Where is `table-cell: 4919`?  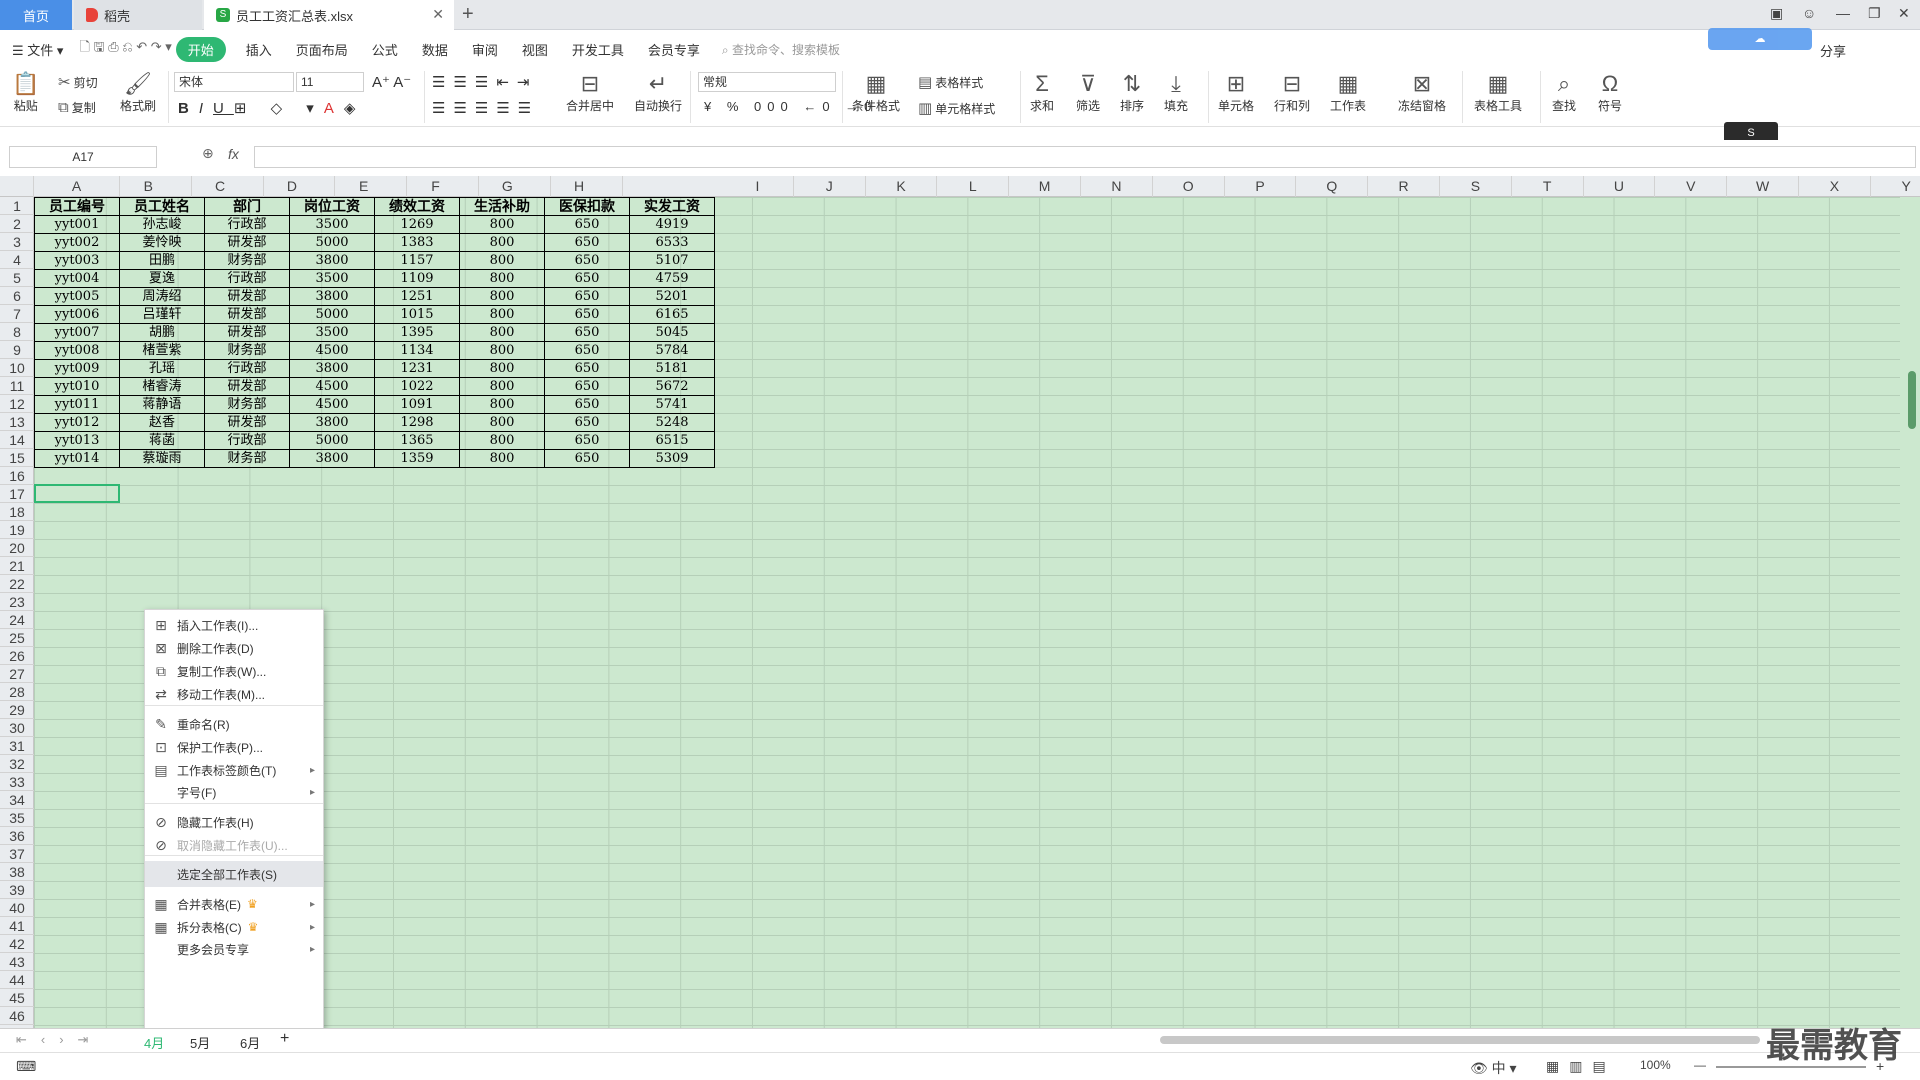 table-cell: 4919 is located at coordinates (672, 224).